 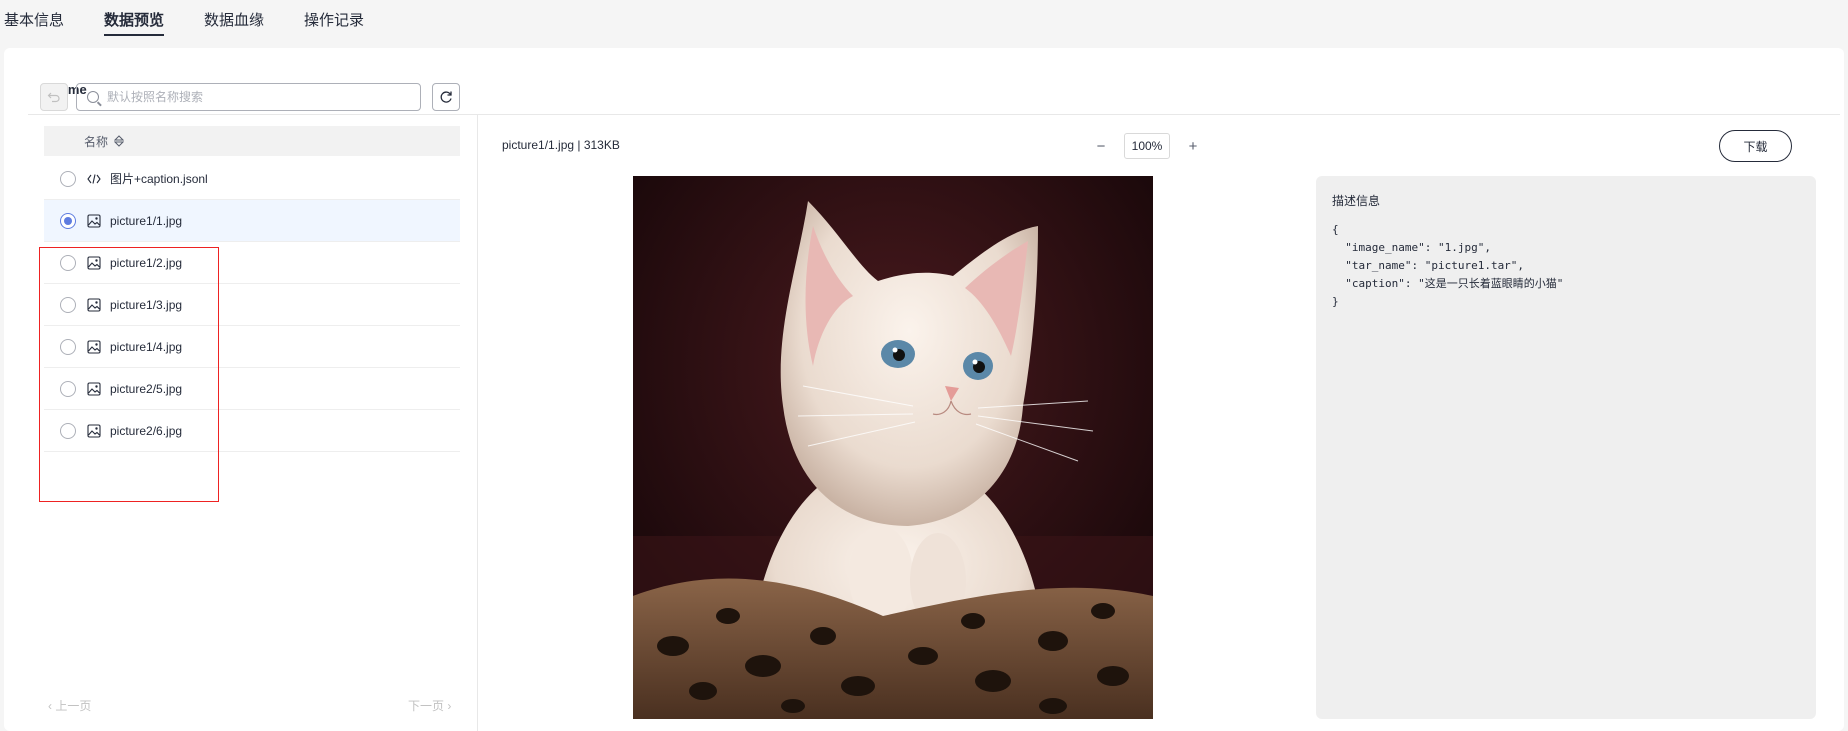 I want to click on undo-icon, so click(x=53, y=97).